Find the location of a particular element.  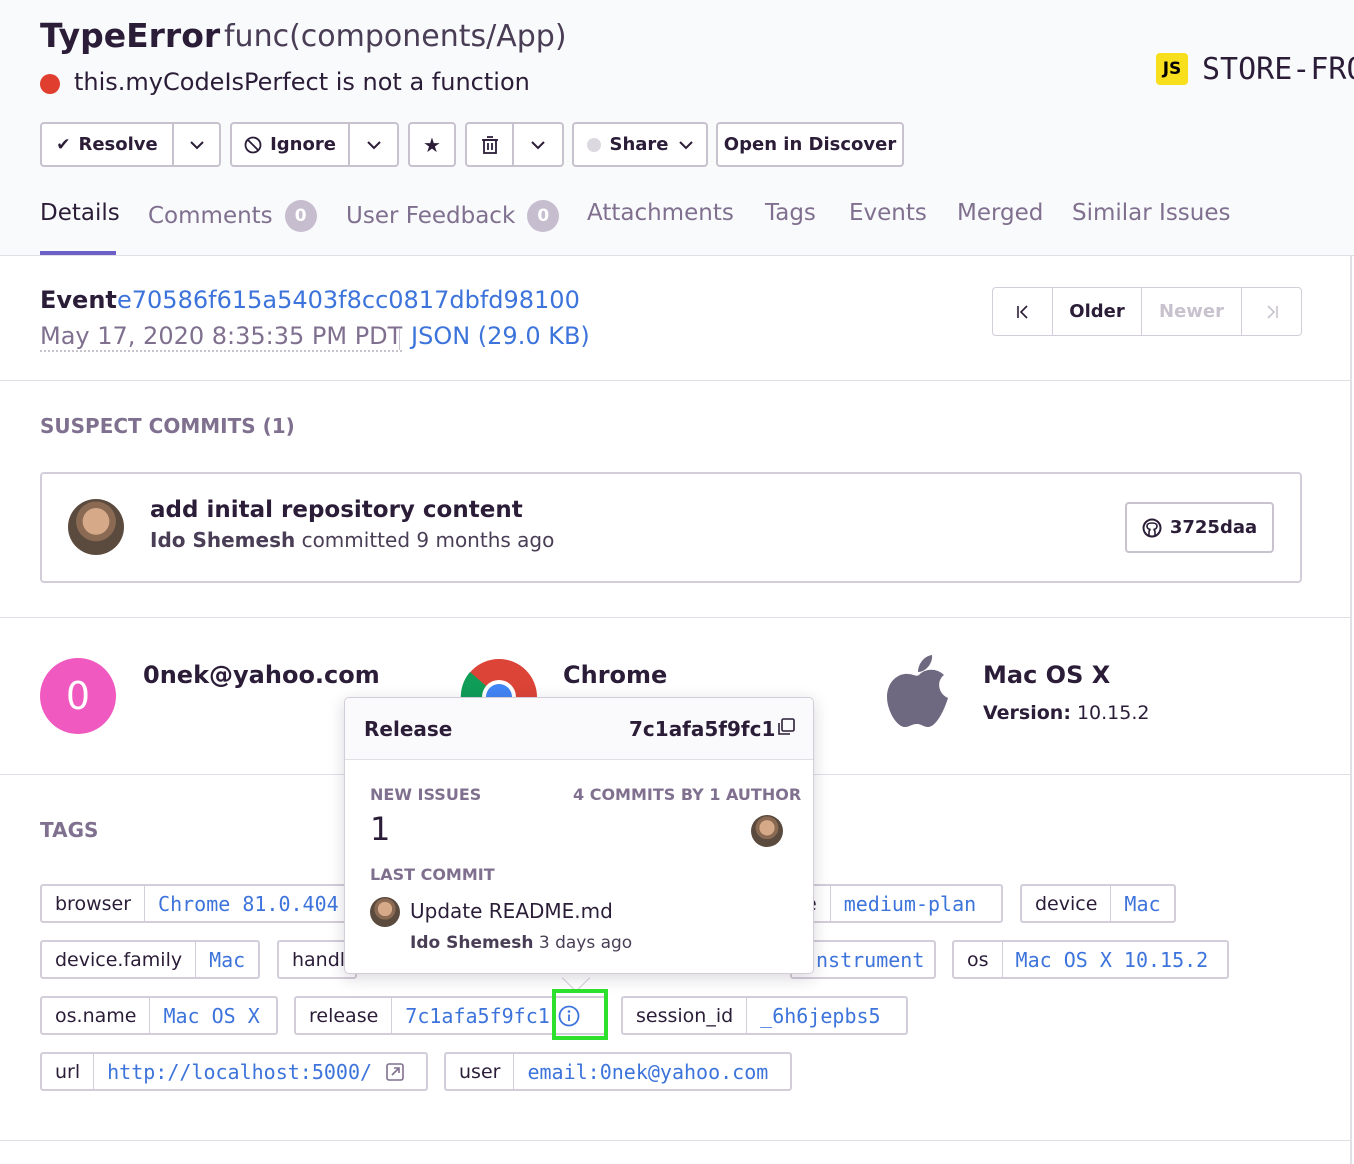

tab-similar-issues: Similar Issues is located at coordinates (1151, 213).